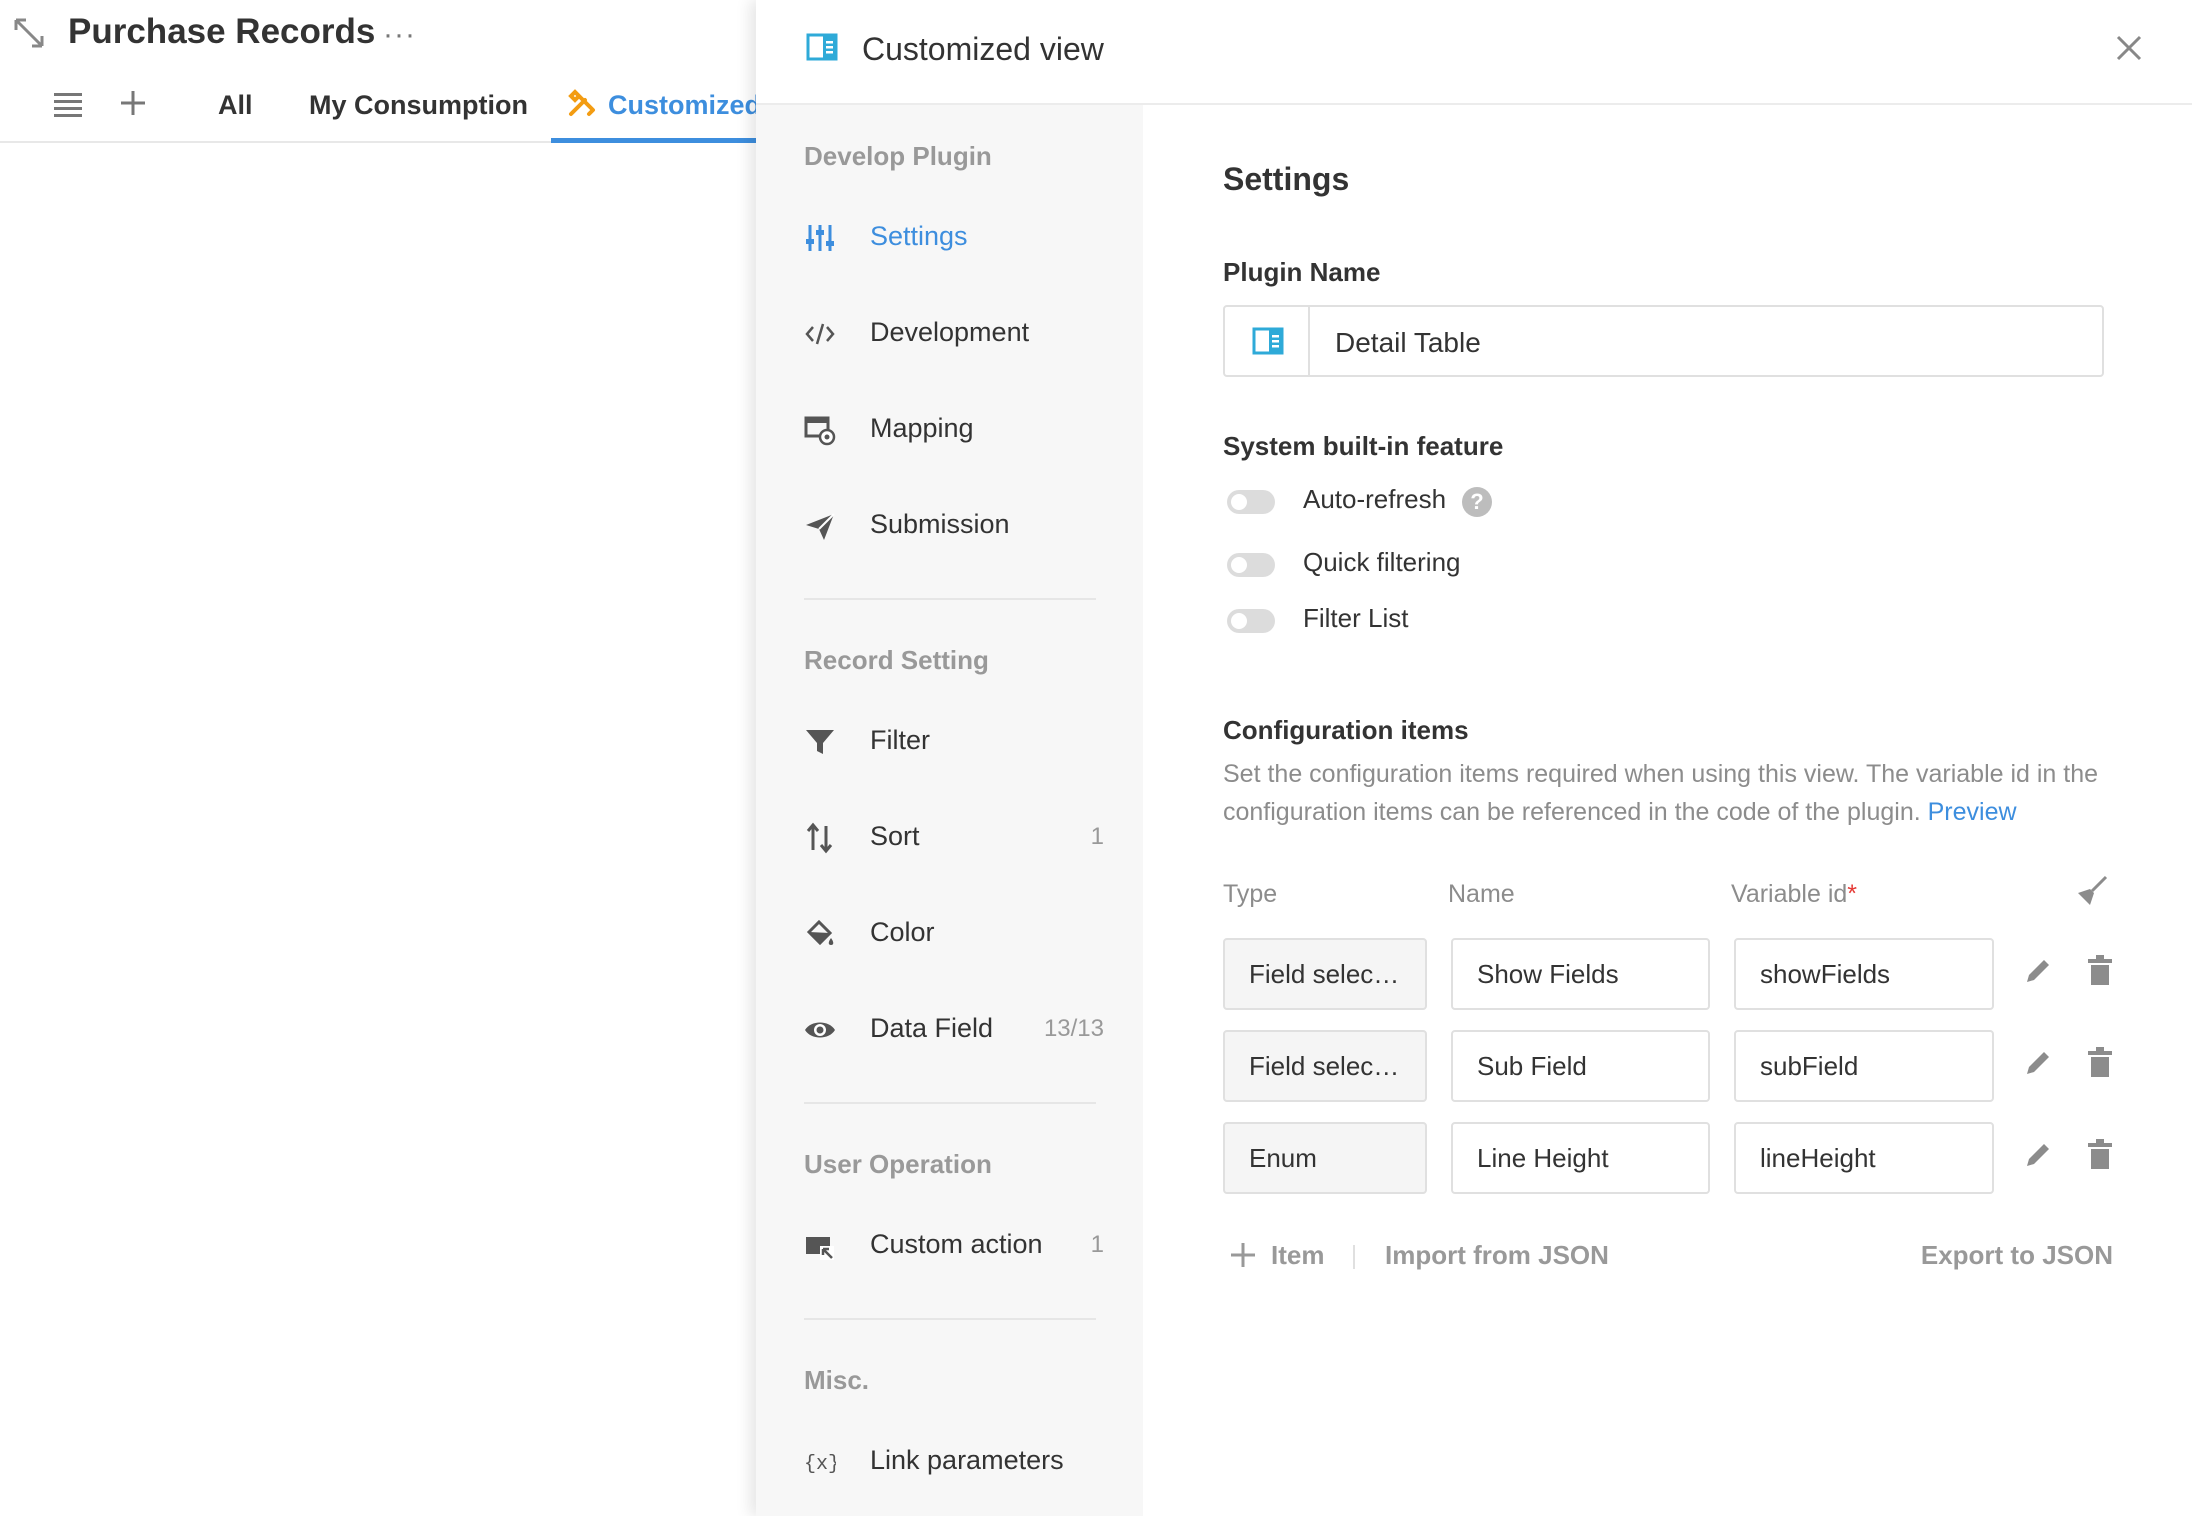 This screenshot has height=1516, width=2192. I want to click on custom-action-count: 1, so click(1097, 1244).